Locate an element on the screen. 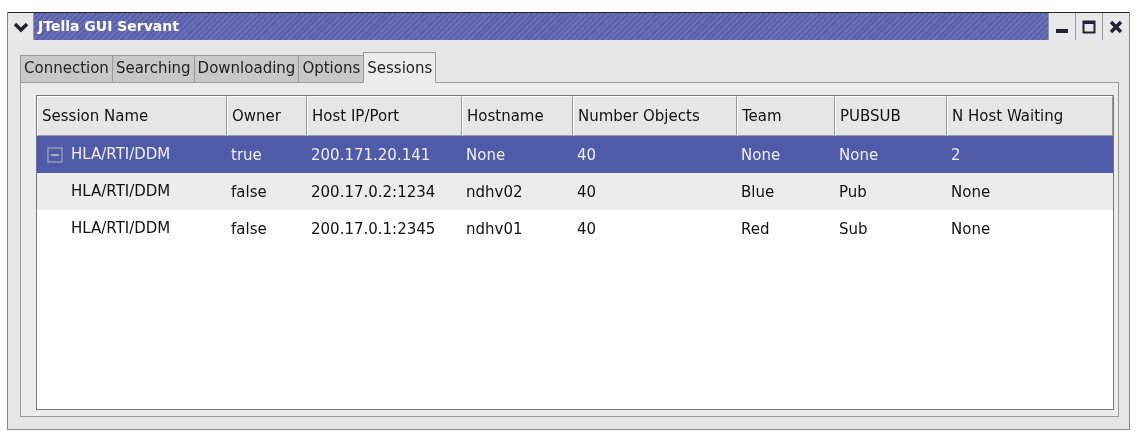  table-cell: Pub is located at coordinates (891, 191).